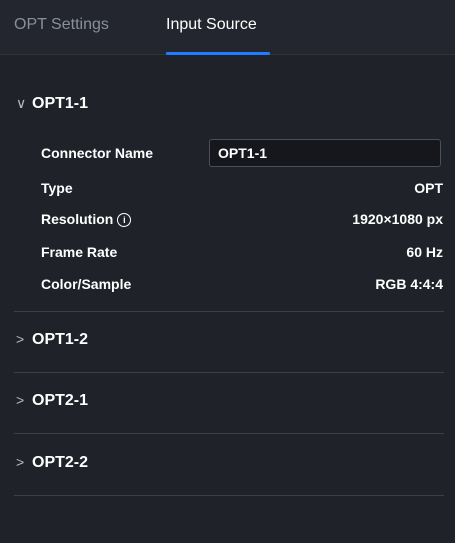 Image resolution: width=455 pixels, height=543 pixels. I want to click on resolution-label-row: Resolution i, so click(86, 219).